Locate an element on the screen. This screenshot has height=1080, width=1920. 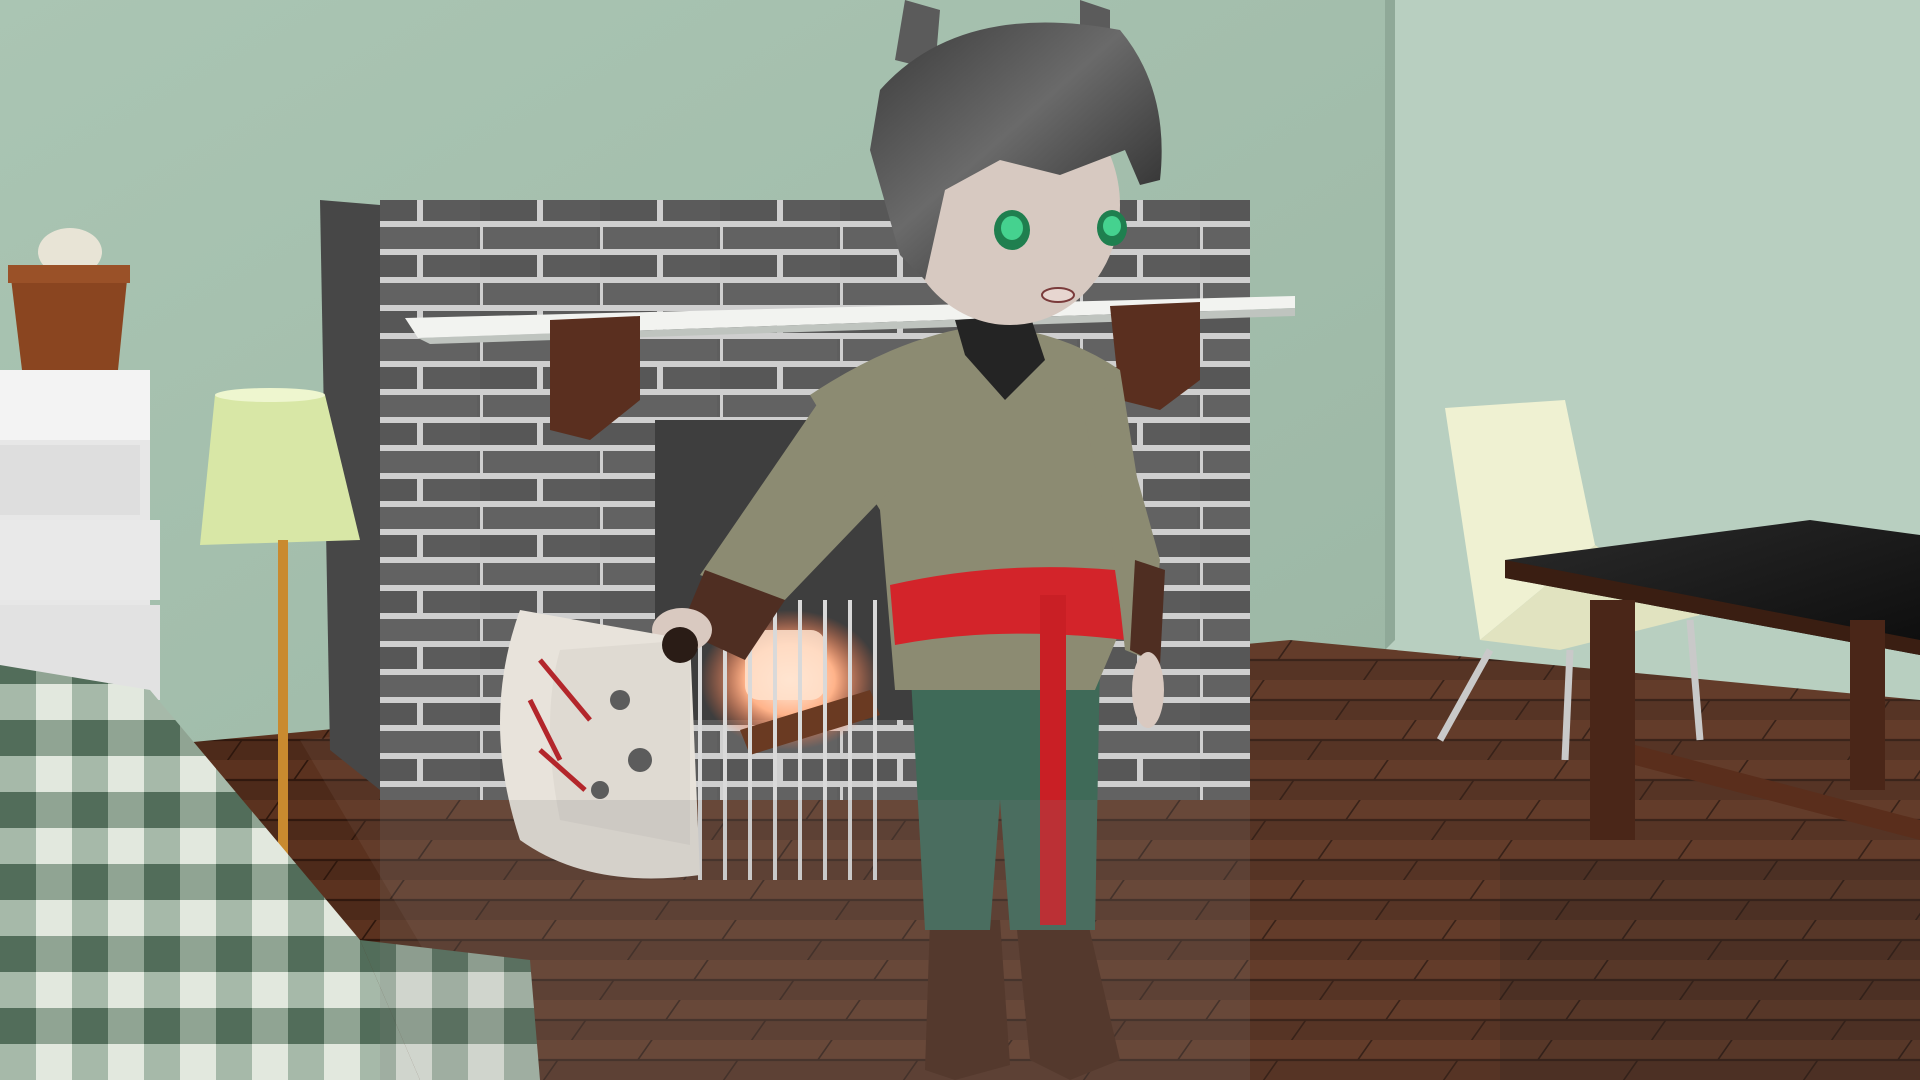
white-dresser is located at coordinates (80, 535).